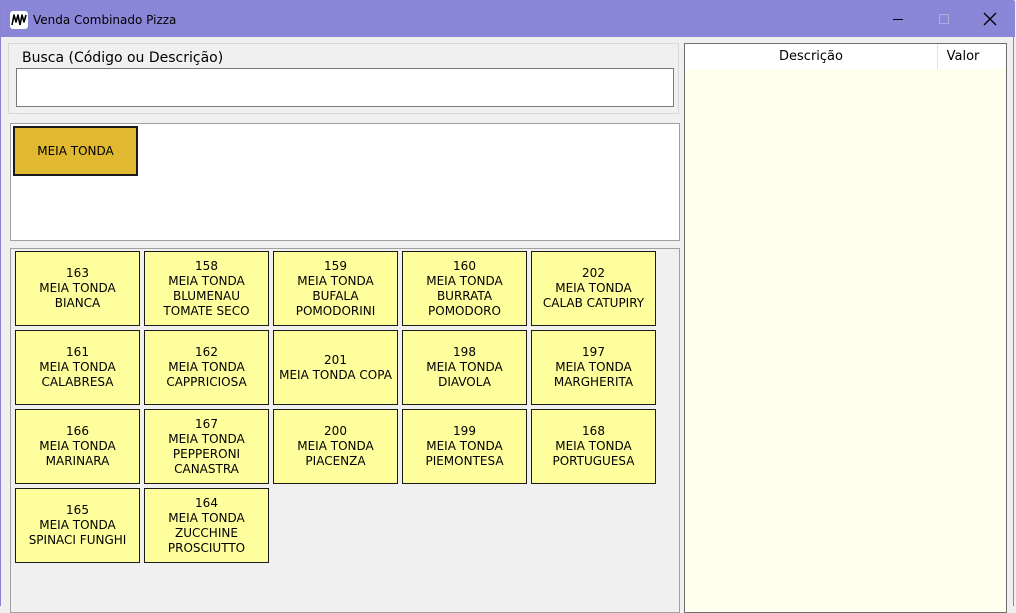 The width and height of the screenshot is (1016, 613). What do you see at coordinates (123, 58) in the screenshot?
I see `search-label: Busca (Código ou Descrição)` at bounding box center [123, 58].